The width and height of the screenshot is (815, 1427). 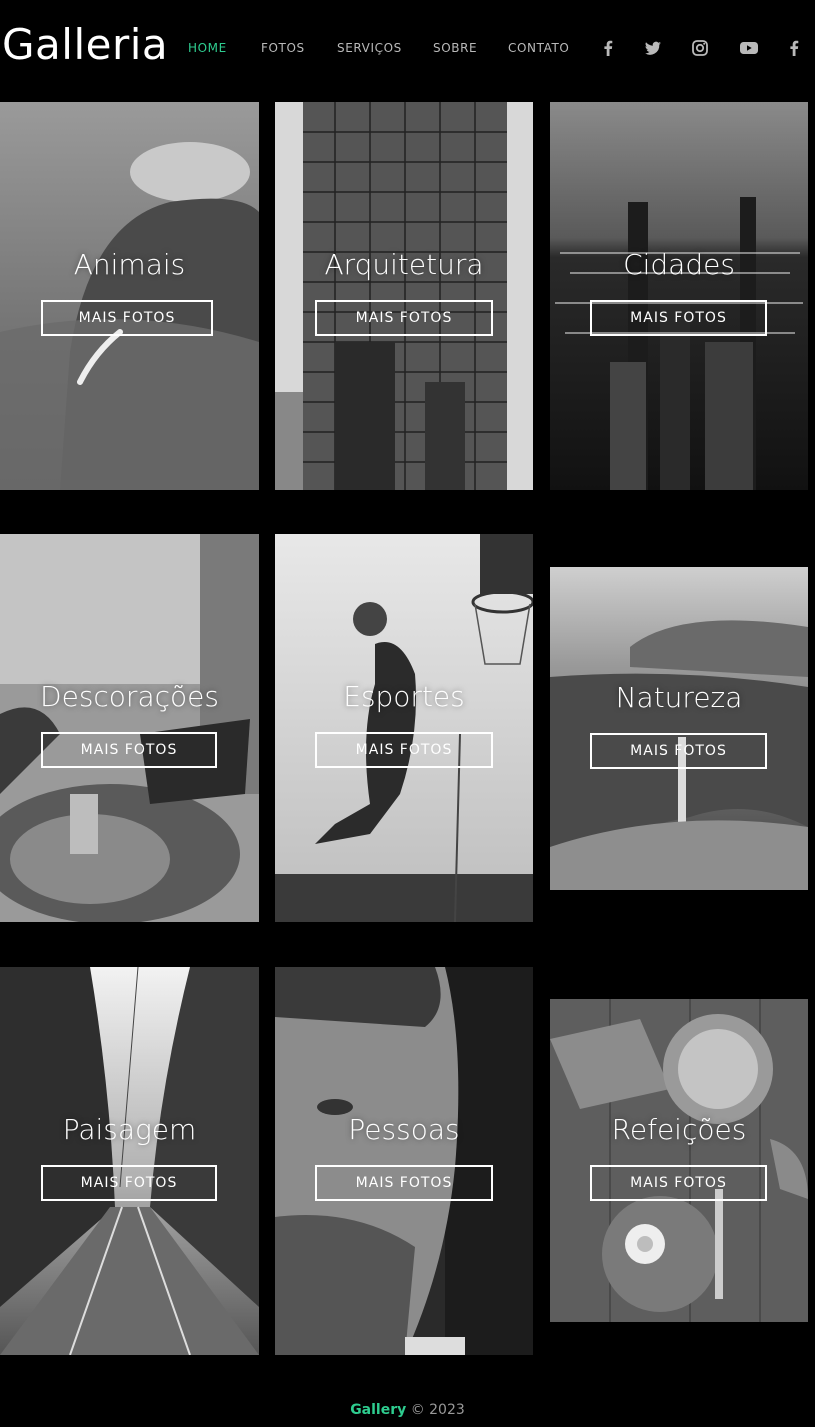 What do you see at coordinates (679, 697) in the screenshot?
I see `card-title: Natureza` at bounding box center [679, 697].